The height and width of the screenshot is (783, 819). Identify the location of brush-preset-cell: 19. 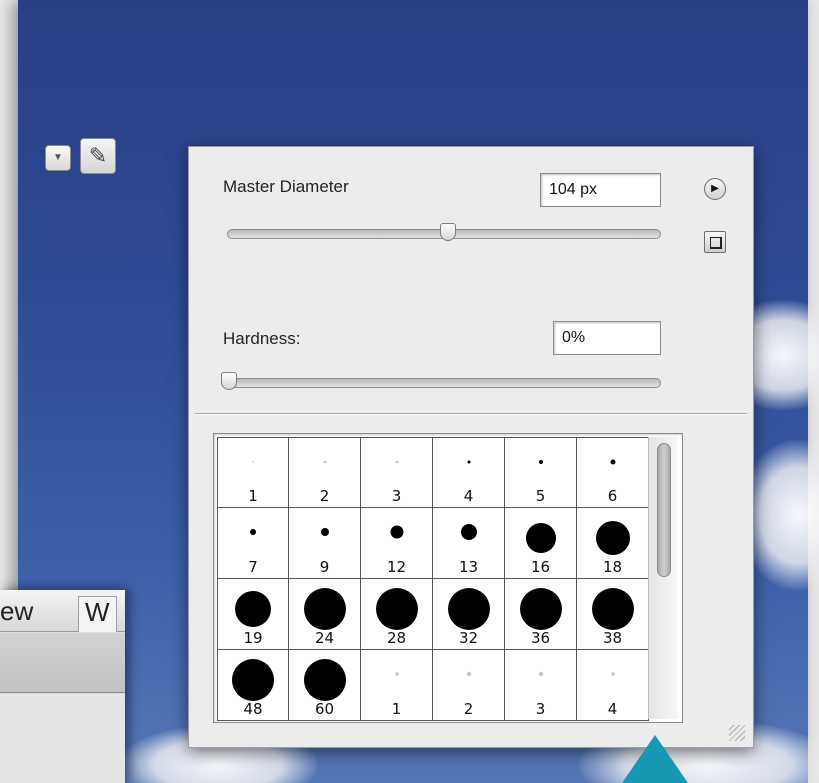
(253, 614).